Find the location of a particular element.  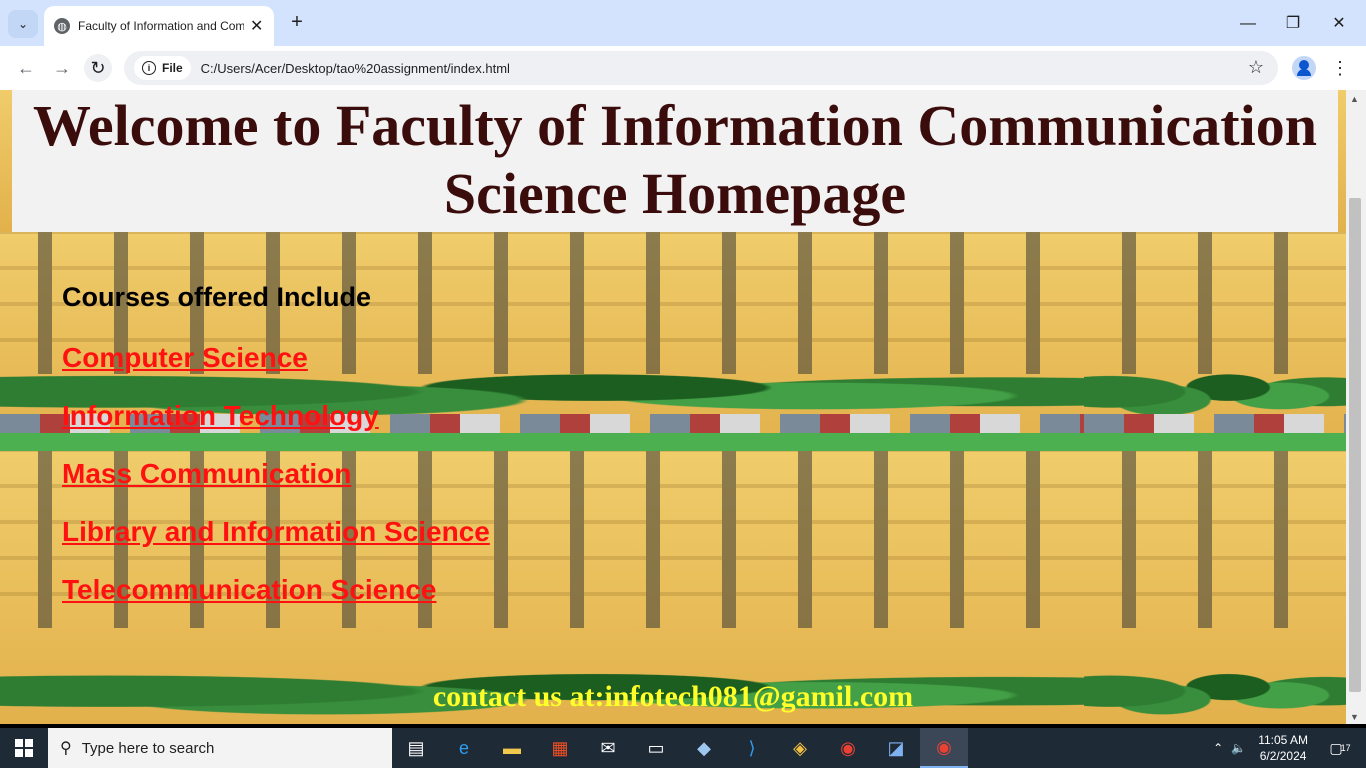

tab-title: Faculty of Information and Com is located at coordinates (161, 26).